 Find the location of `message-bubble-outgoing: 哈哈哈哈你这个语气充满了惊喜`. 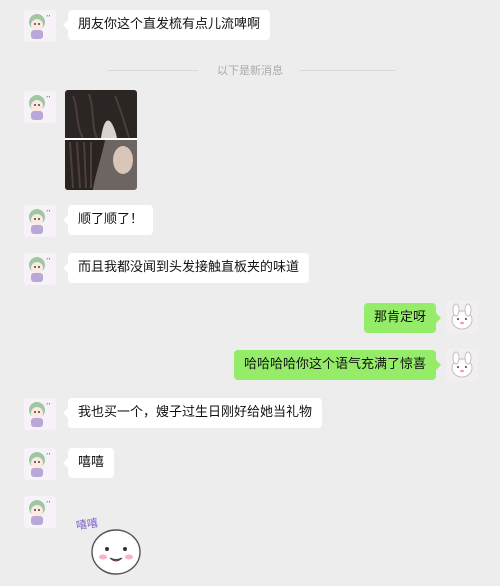

message-bubble-outgoing: 哈哈哈哈你这个语气充满了惊喜 is located at coordinates (337, 365).